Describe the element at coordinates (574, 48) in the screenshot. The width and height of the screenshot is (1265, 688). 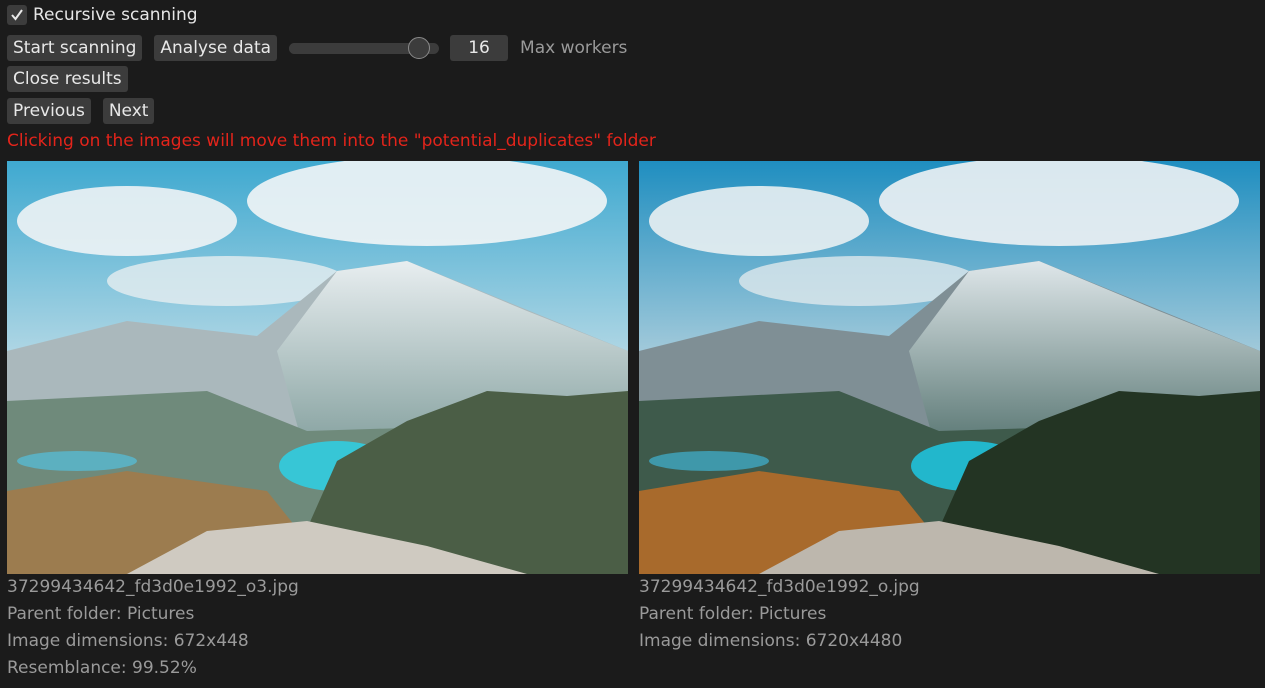
I see `max-workers-label: Max workers` at that location.